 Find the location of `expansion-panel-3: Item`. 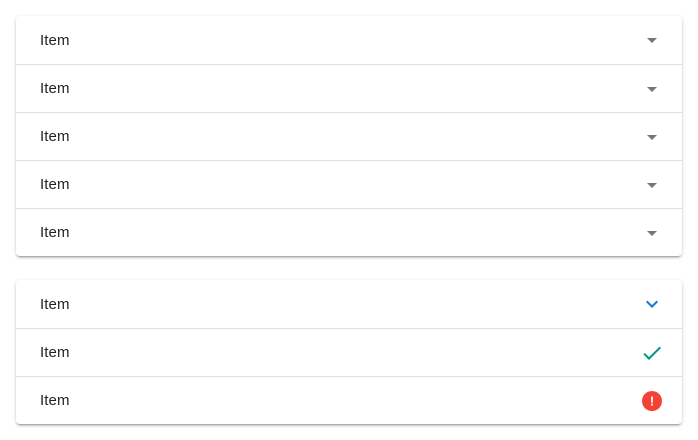

expansion-panel-3: Item is located at coordinates (349, 136).